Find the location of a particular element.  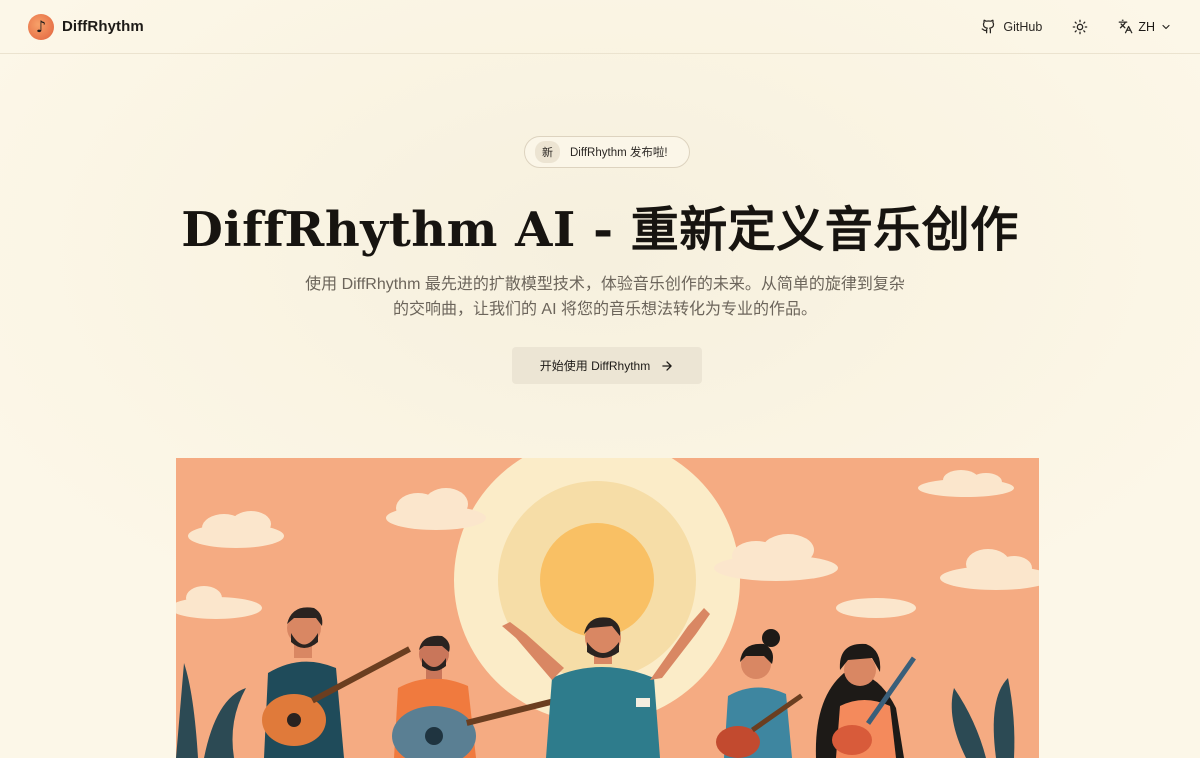

nav-actions: GitHub ZH is located at coordinates (1076, 27).